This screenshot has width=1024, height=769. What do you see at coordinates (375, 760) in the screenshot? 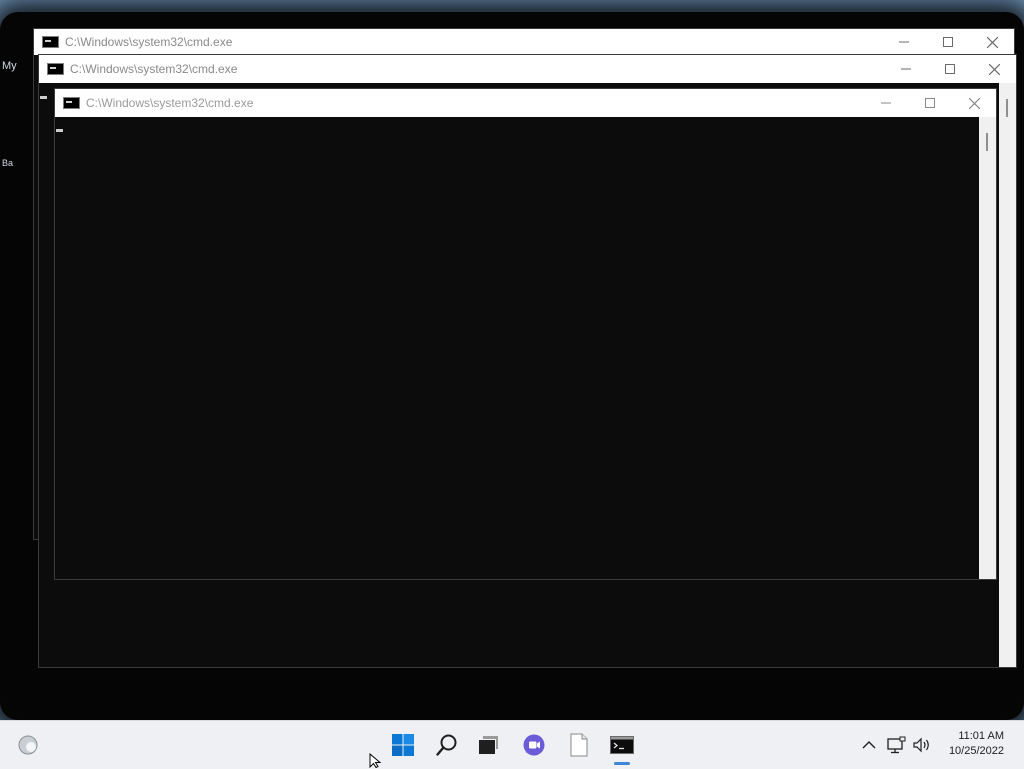
I see `mouse-pointer-icon` at bounding box center [375, 760].